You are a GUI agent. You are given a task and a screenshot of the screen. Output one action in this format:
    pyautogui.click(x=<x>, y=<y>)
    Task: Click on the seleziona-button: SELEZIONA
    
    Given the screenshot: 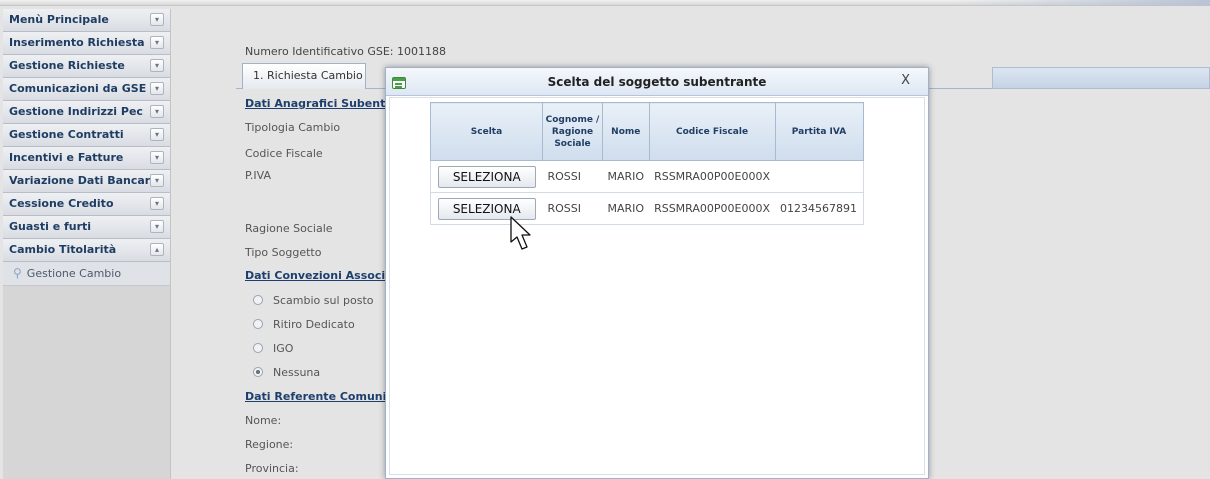 What is the action you would take?
    pyautogui.click(x=486, y=176)
    